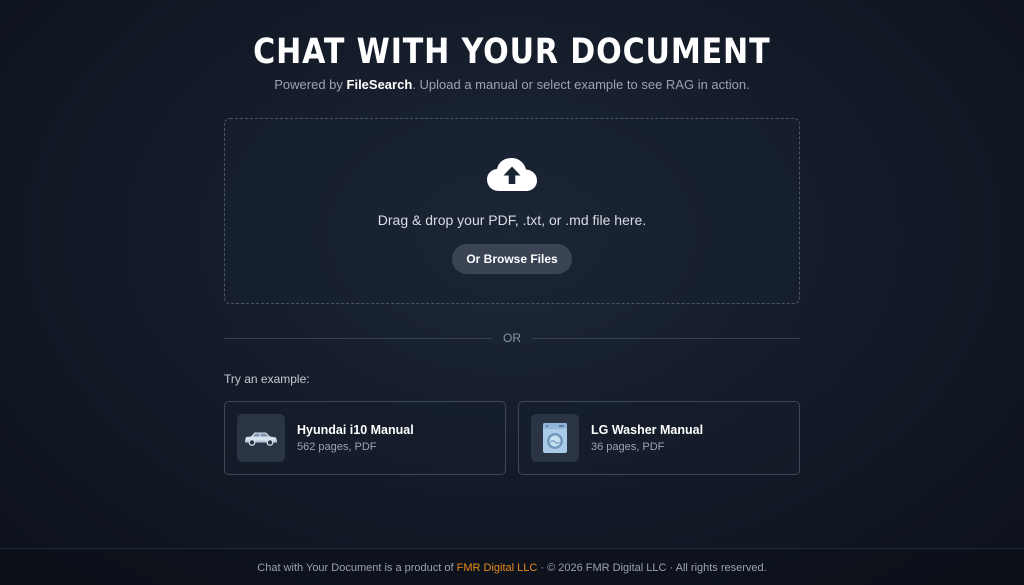 The image size is (1024, 585). I want to click on washing-machine-icon, so click(555, 438).